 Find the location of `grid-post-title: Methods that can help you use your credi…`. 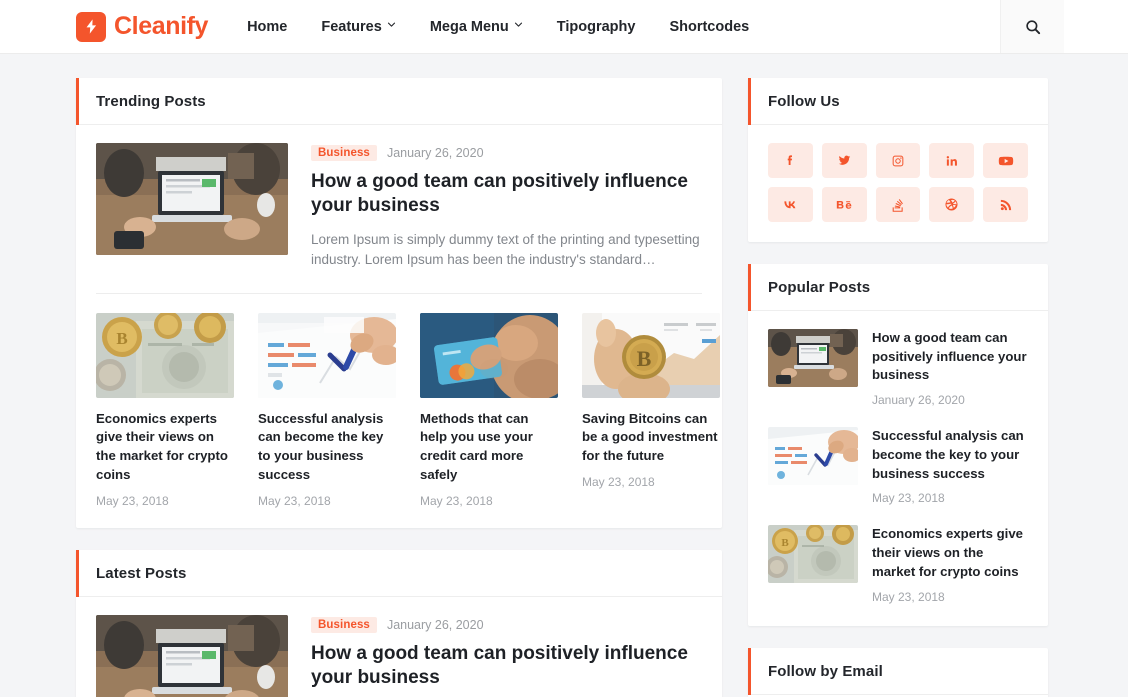

grid-post-title: Methods that can help you use your credi… is located at coordinates (489, 447).